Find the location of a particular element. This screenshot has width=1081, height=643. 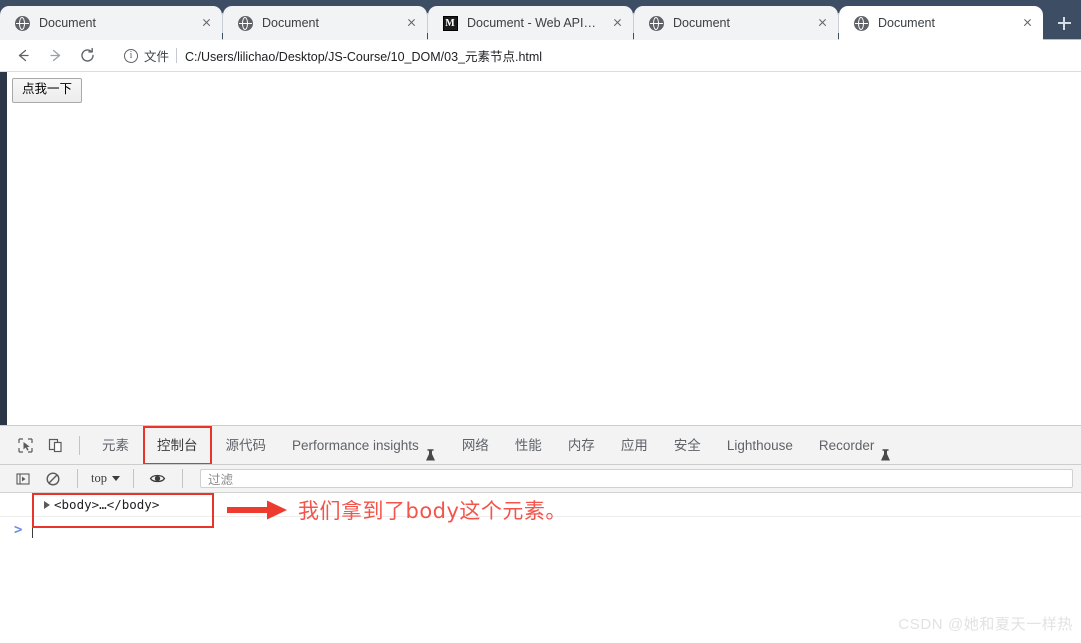

devtools-tab: 安全 is located at coordinates (687, 445).